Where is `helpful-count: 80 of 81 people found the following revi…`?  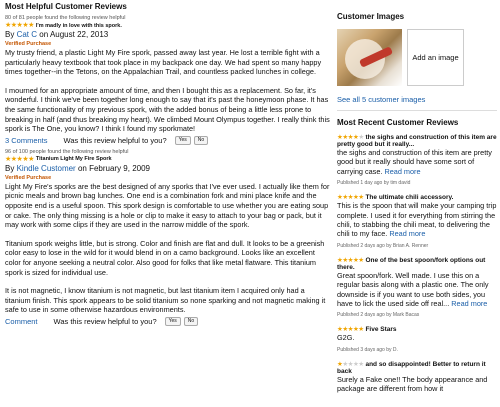
helpful-count: 80 of 81 people found the following revi… is located at coordinates (65, 18).